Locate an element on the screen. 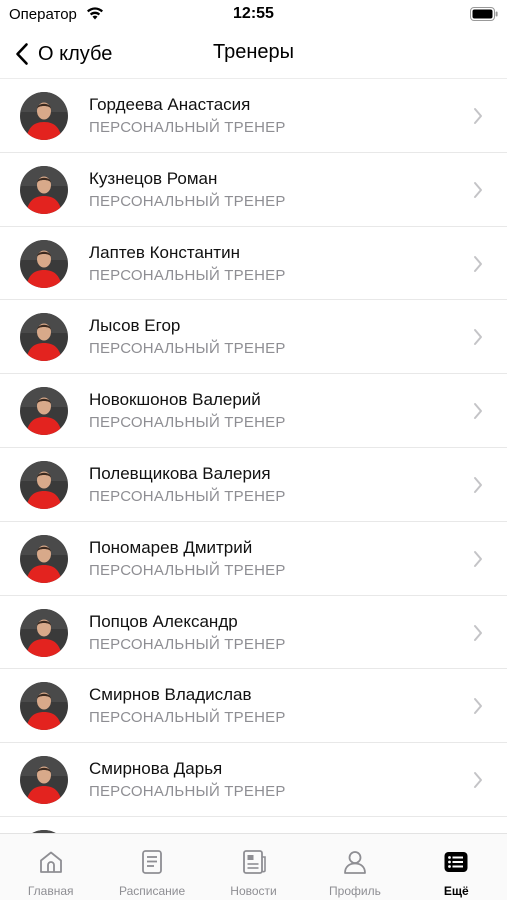  tab-home-label: Главная is located at coordinates (50, 891).